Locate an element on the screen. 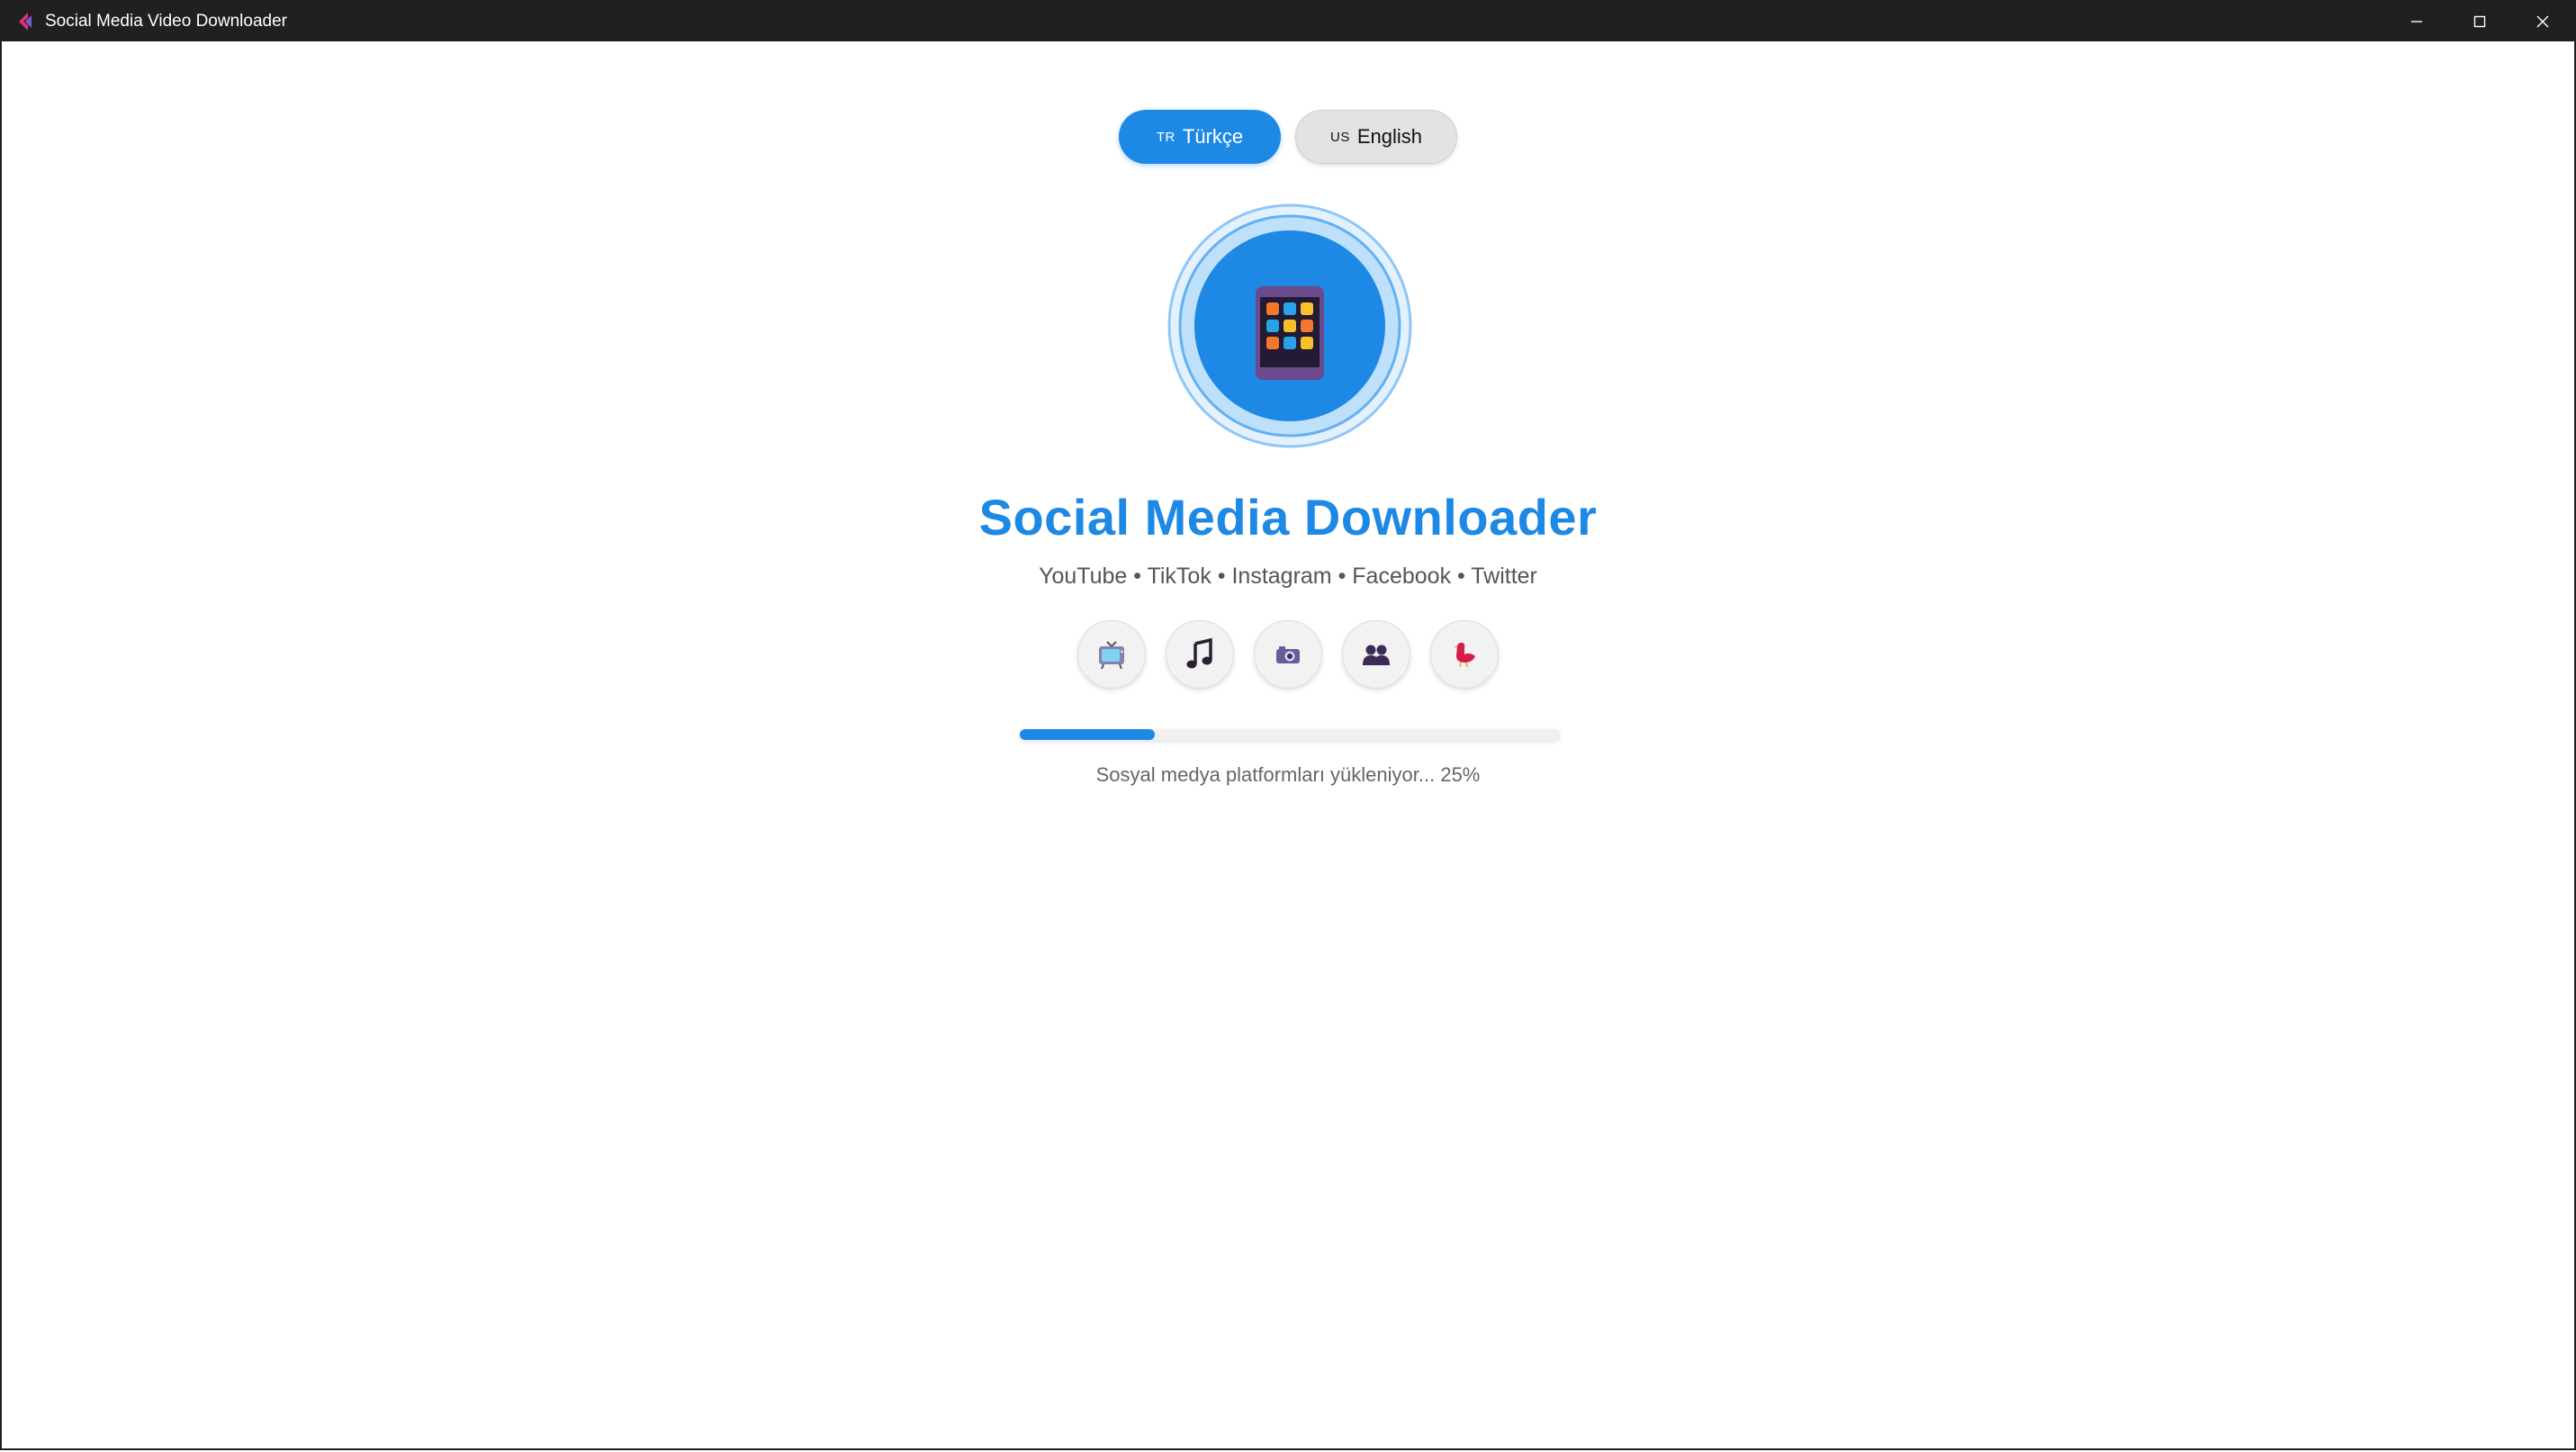  minimize-icon is located at coordinates (2416, 22).